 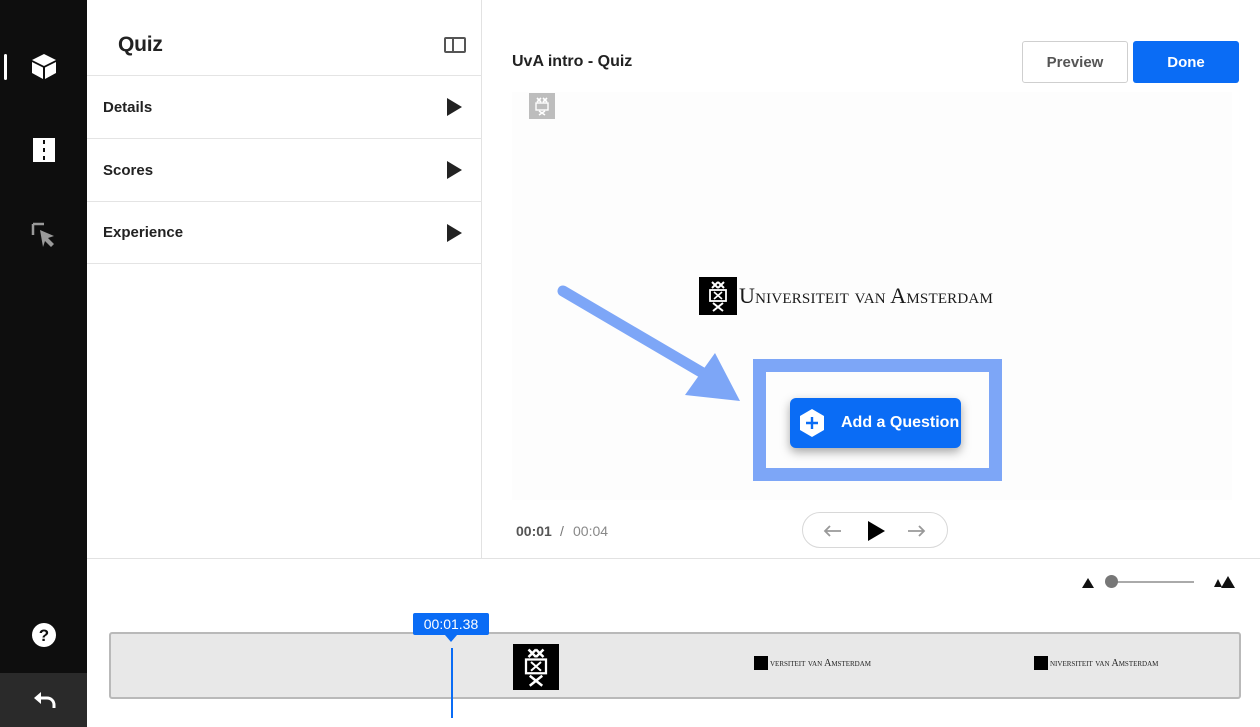 I want to click on rail-item-back, so click(x=43, y=700).